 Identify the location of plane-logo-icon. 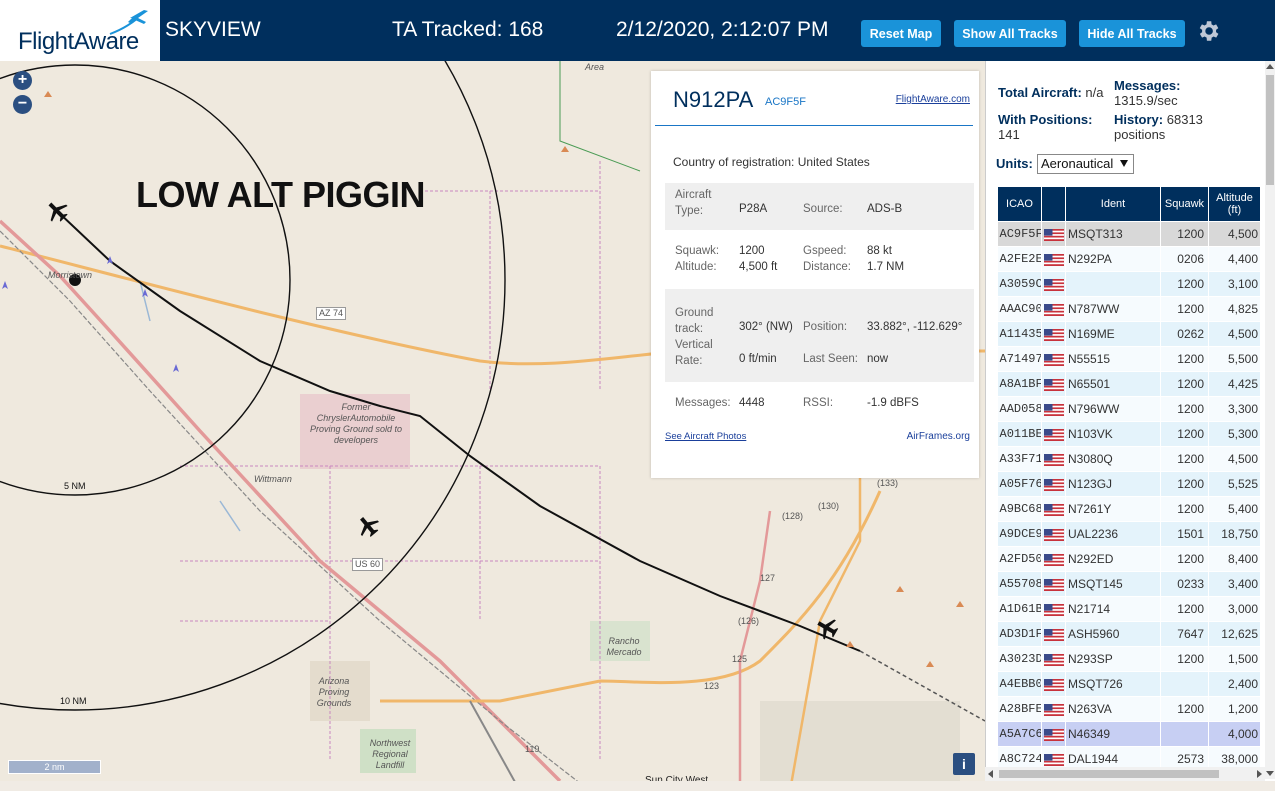
(128, 22).